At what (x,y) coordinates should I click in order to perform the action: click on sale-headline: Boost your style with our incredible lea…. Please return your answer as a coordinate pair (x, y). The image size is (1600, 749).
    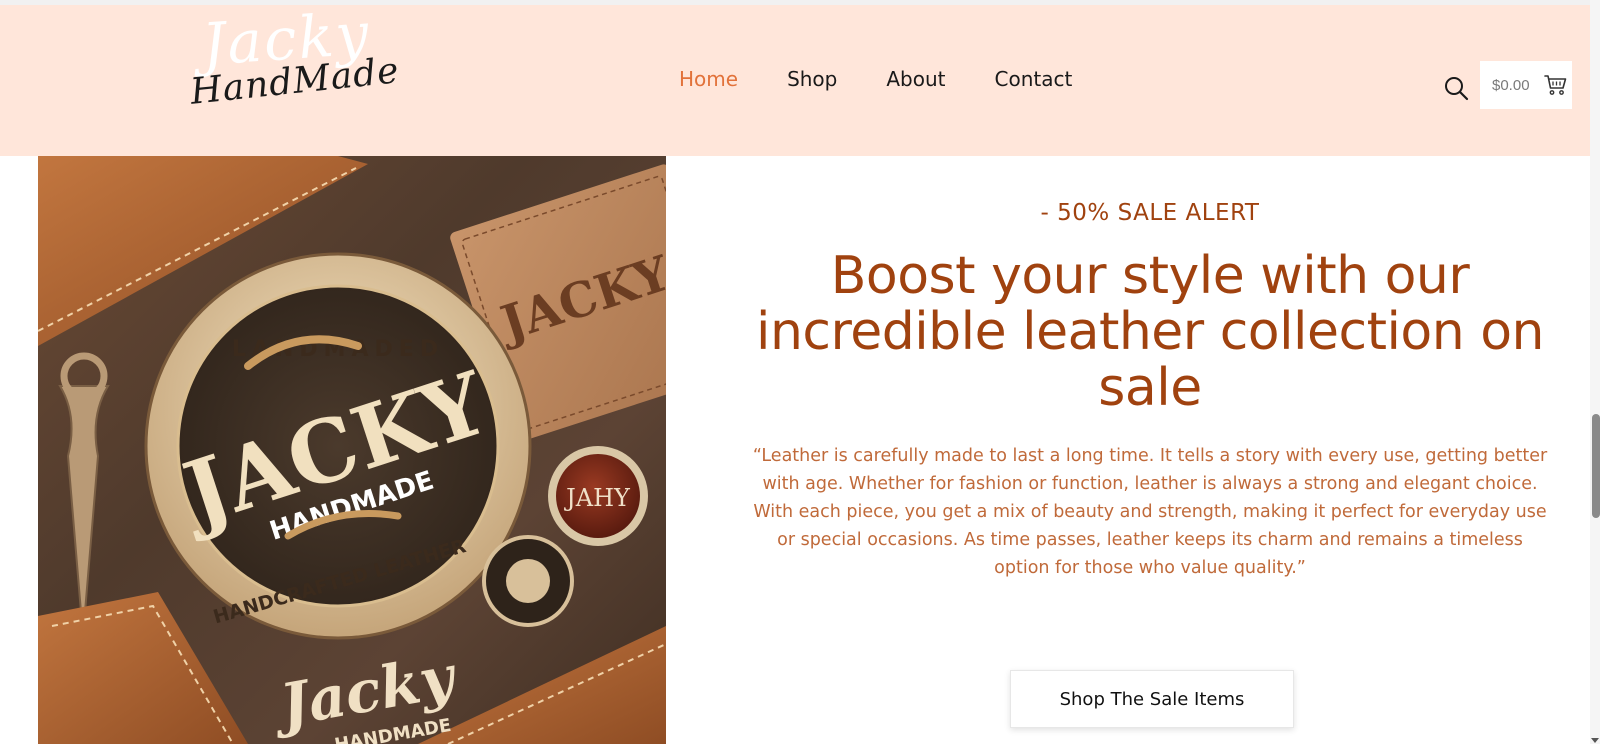
    Looking at the image, I should click on (1150, 332).